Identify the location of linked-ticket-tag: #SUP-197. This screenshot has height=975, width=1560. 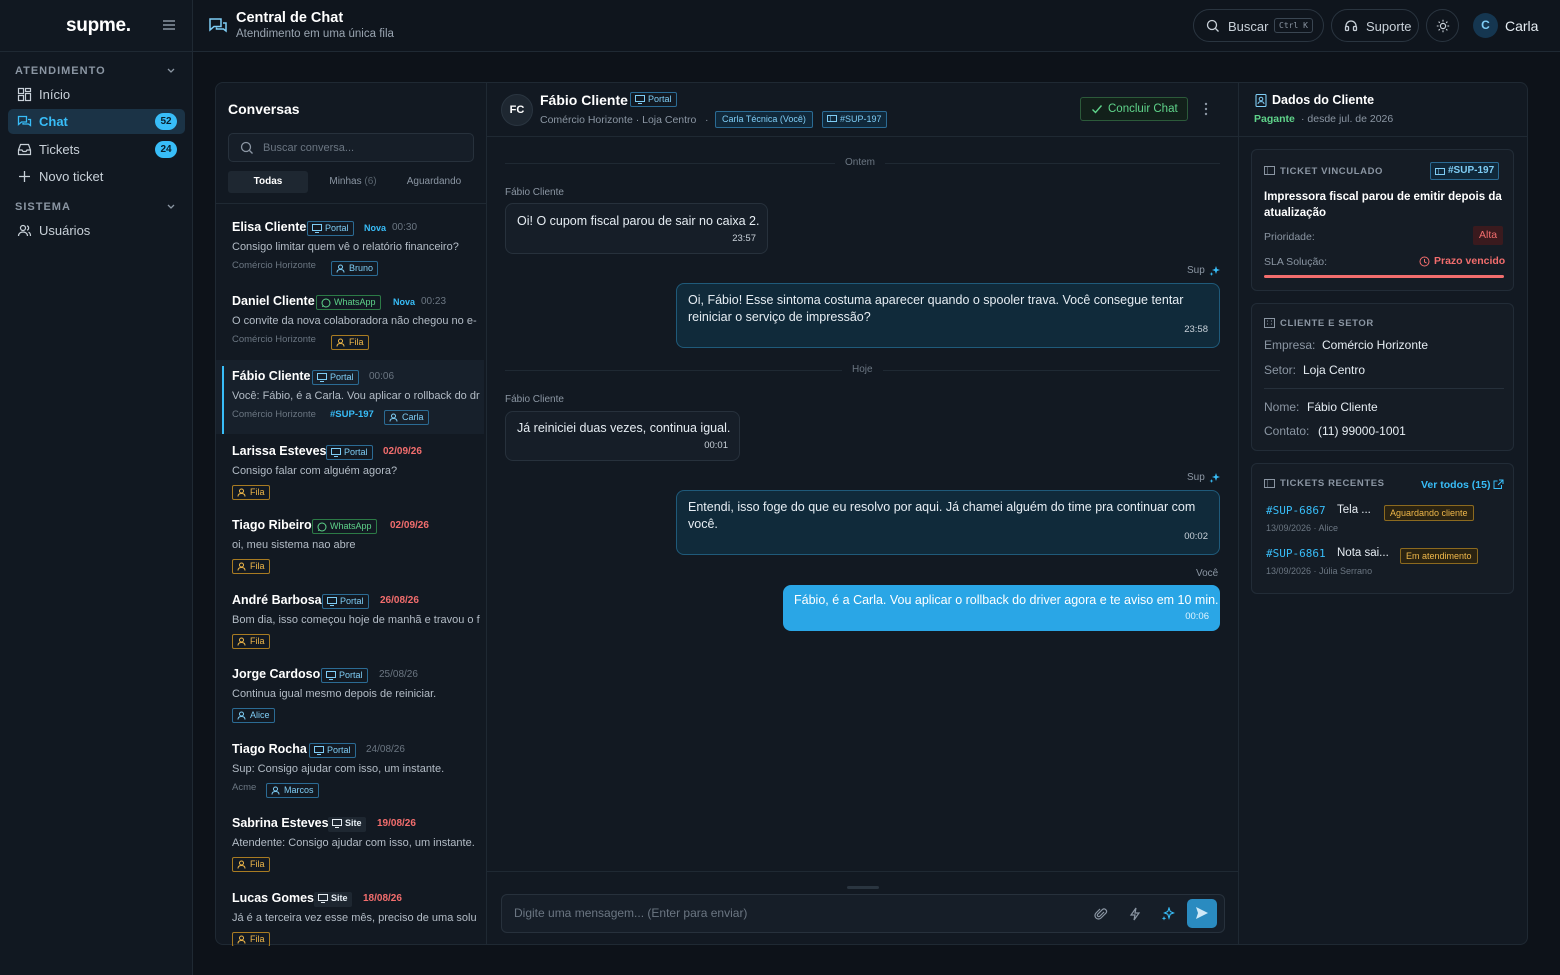
(1465, 171).